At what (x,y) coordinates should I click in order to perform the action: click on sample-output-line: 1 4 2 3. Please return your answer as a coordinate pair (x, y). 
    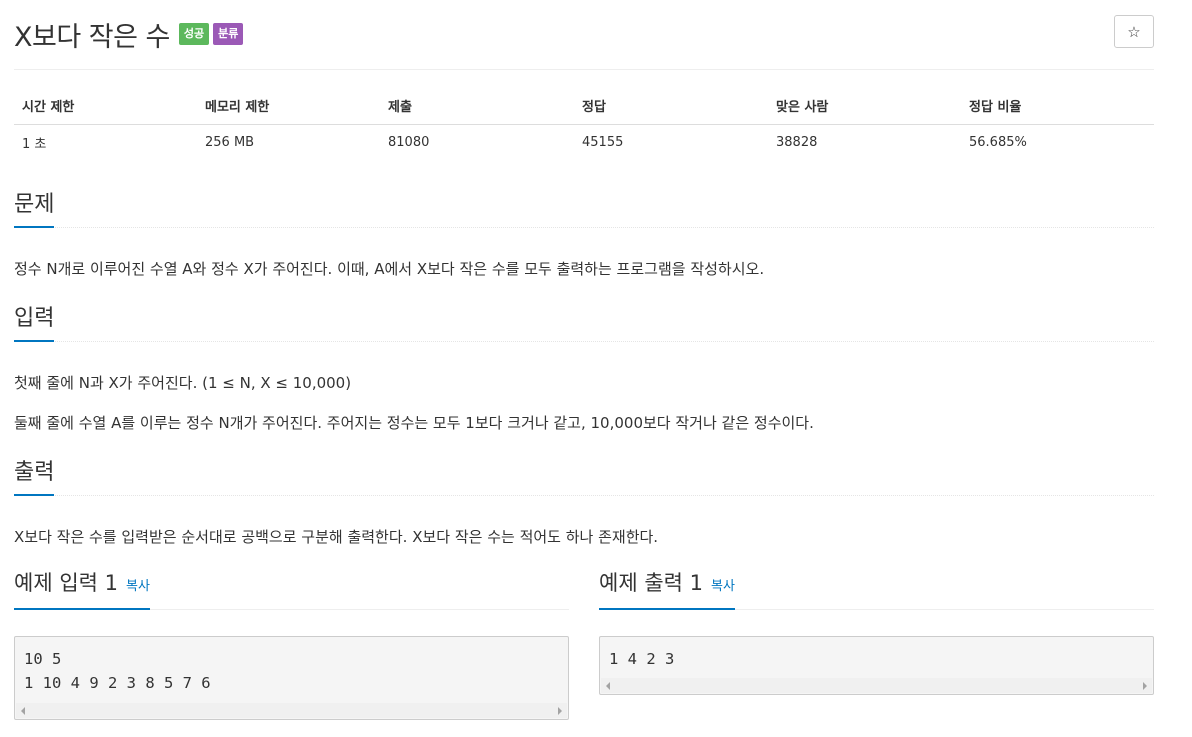
    Looking at the image, I should click on (642, 659).